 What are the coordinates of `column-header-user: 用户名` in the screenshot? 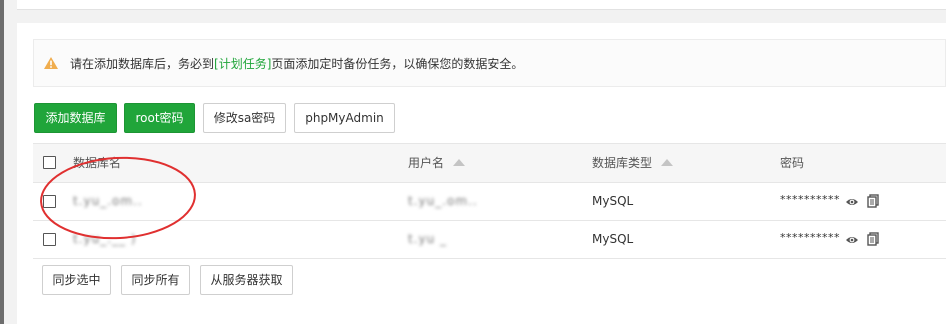 It's located at (426, 163).